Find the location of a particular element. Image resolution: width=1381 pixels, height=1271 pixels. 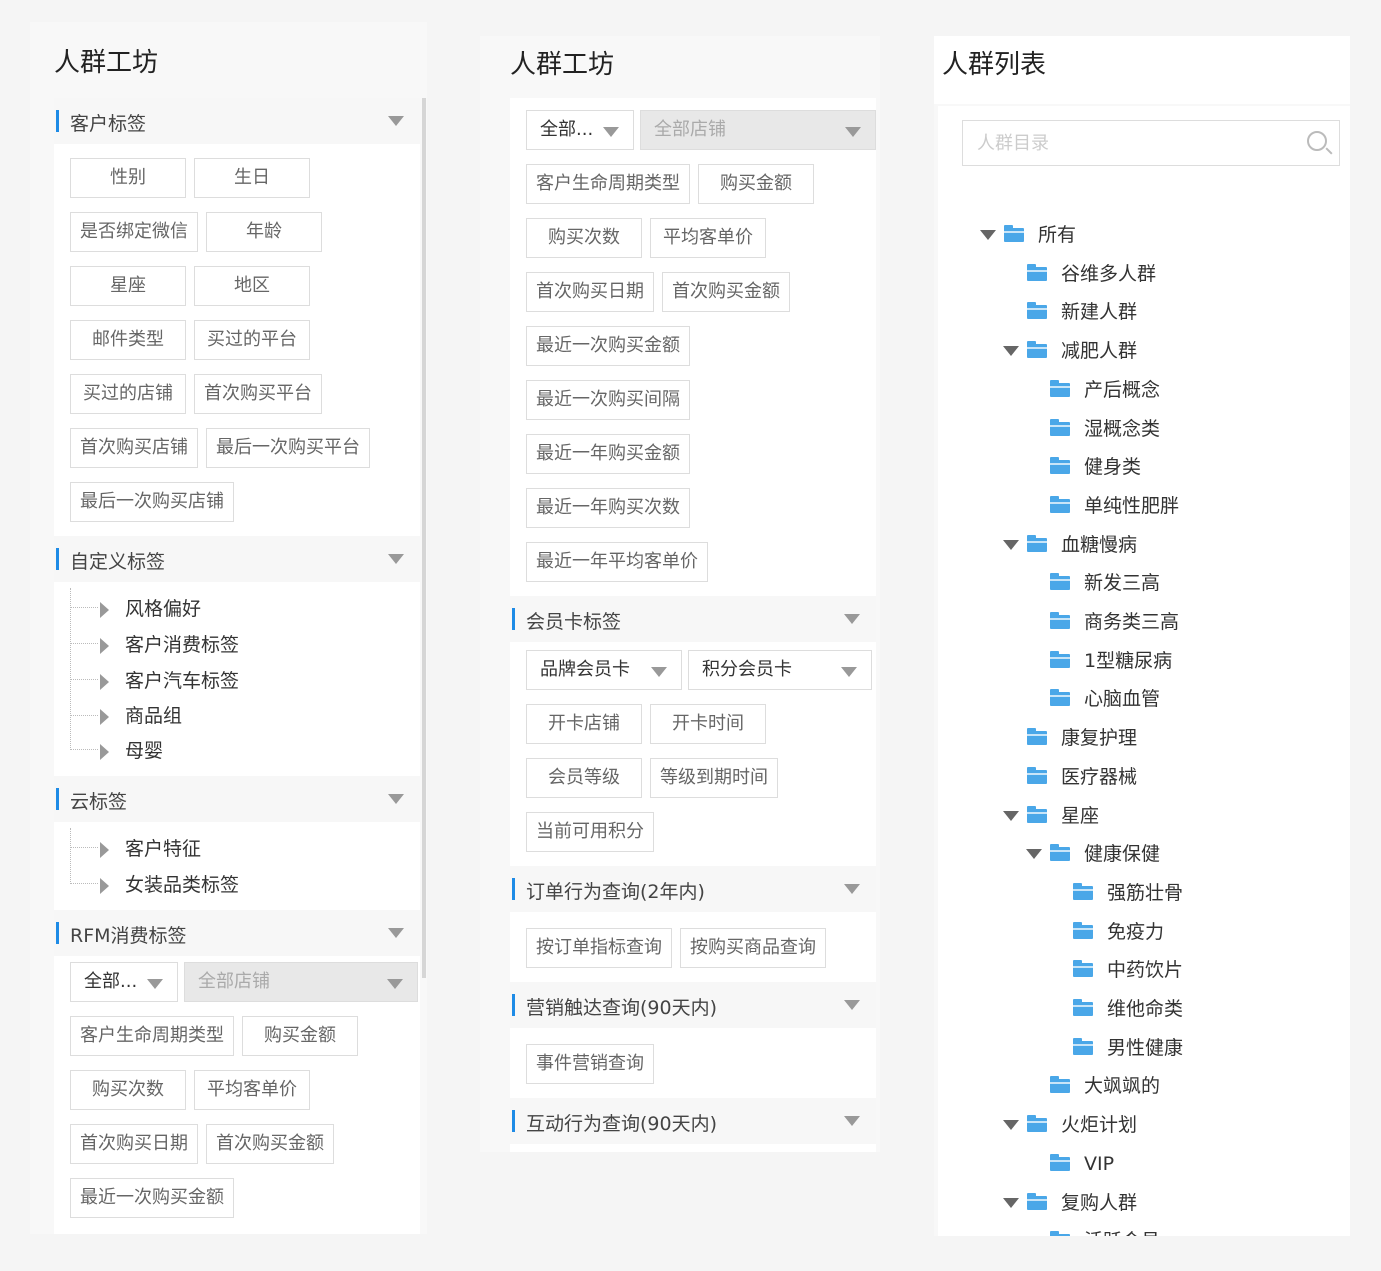

tree-item-product-group: 商品组 is located at coordinates (141, 714).